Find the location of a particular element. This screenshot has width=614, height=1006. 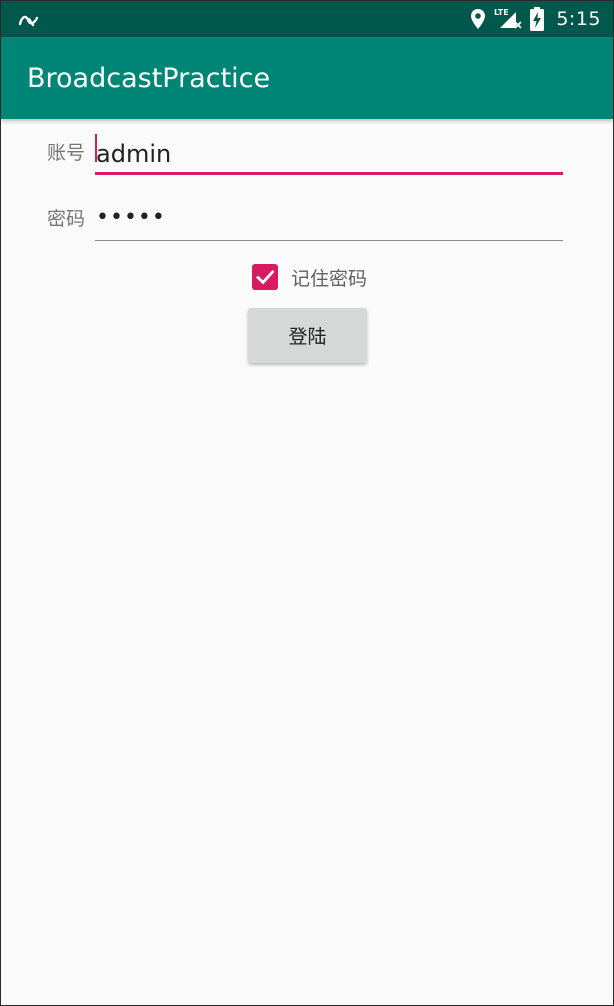

lte-signal-icon: LTE is located at coordinates (508, 18).